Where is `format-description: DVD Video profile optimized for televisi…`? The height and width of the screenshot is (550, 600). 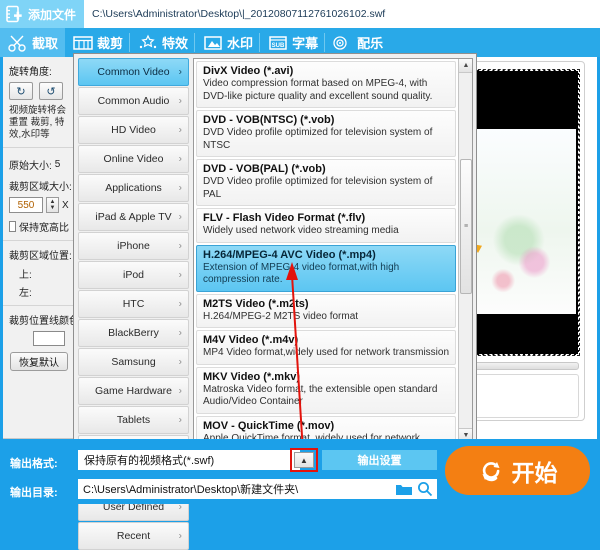
format-description: DVD Video profile optimized for televisi… is located at coordinates (318, 188).